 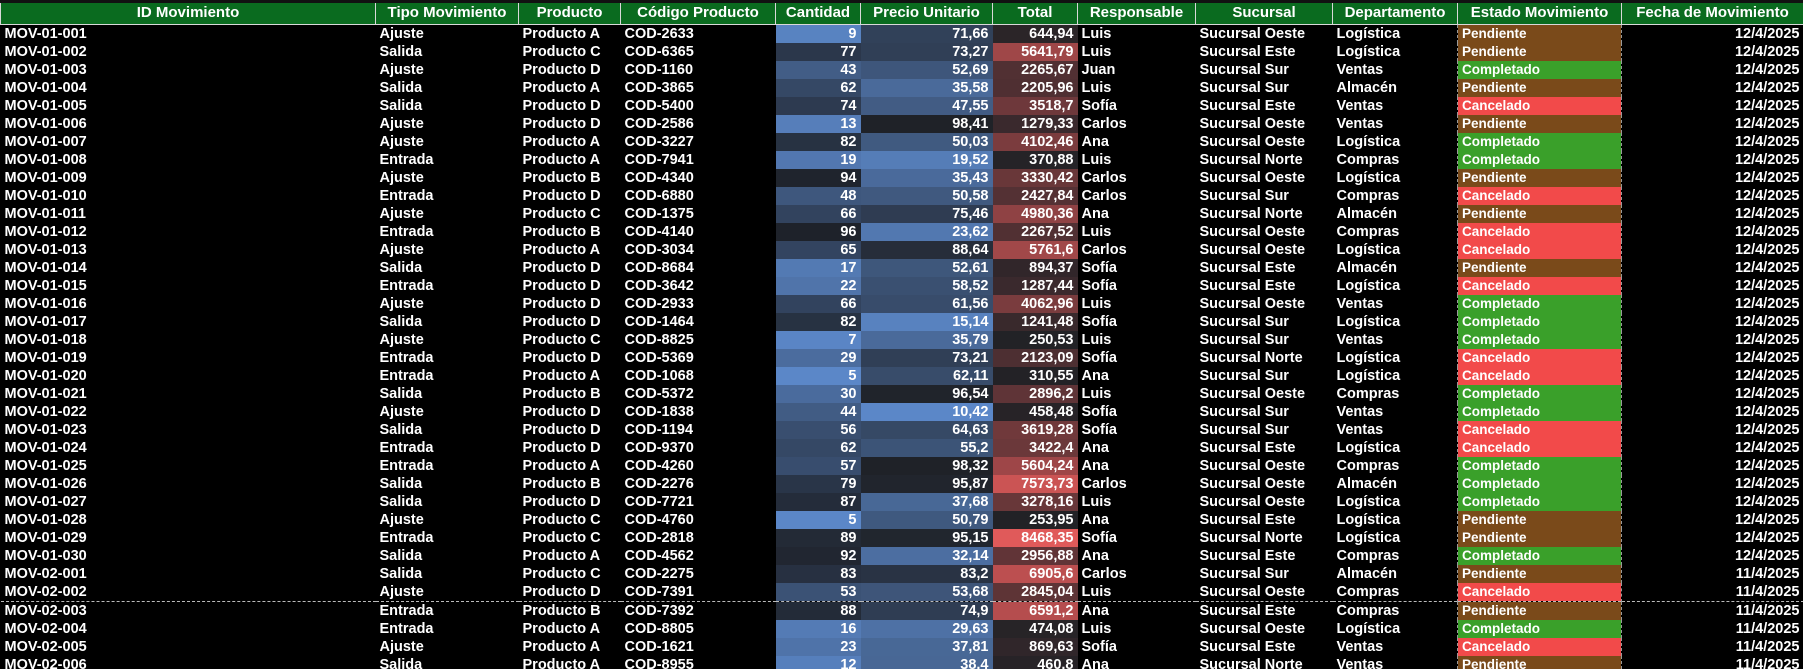 I want to click on cell-precio: 74,9, so click(x=926, y=610).